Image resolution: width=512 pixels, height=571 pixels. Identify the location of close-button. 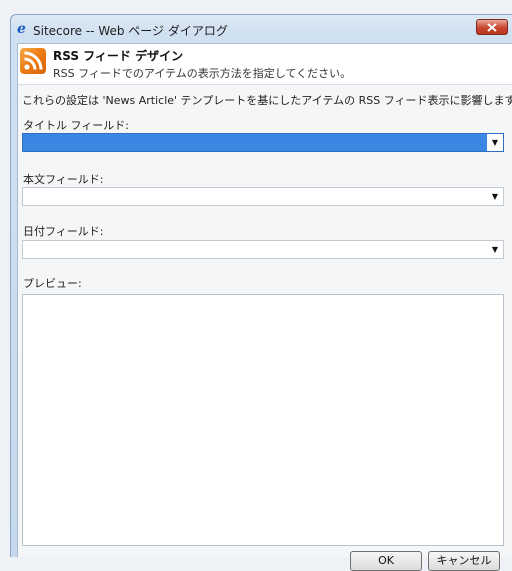
(492, 27).